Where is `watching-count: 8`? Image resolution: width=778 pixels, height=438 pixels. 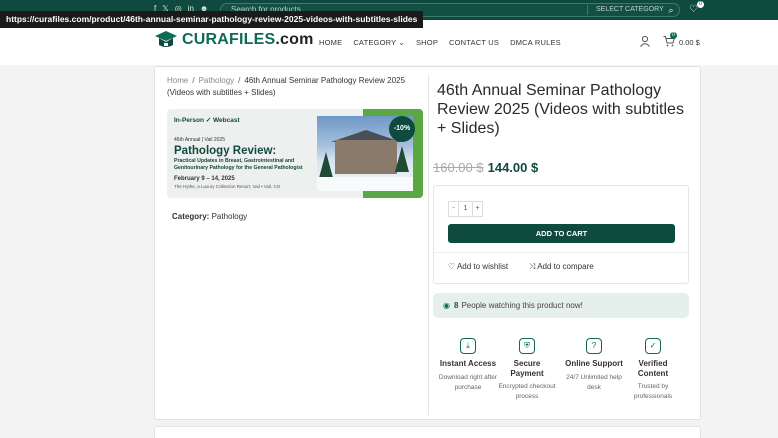 watching-count: 8 is located at coordinates (456, 305).